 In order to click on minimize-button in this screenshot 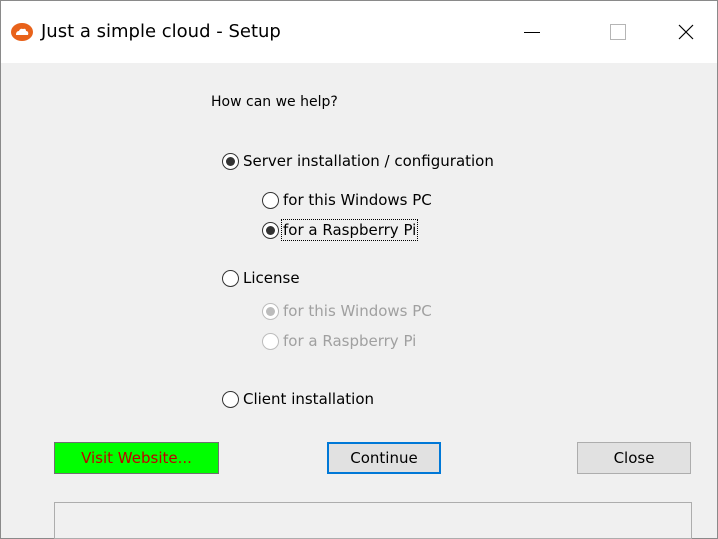, I will do `click(532, 32)`.